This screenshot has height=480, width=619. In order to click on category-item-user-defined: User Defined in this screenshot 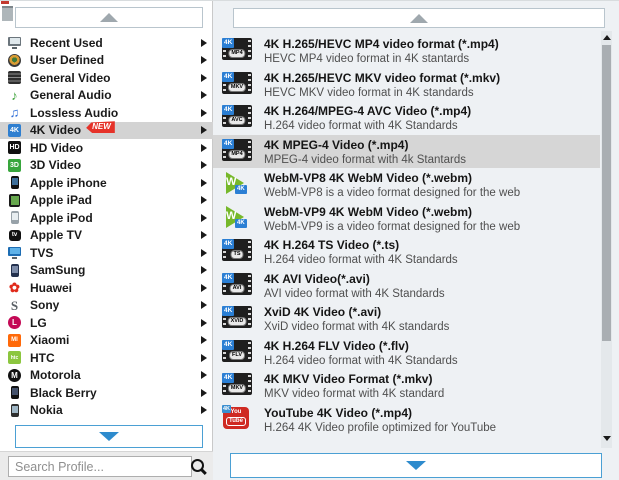, I will do `click(106, 61)`.